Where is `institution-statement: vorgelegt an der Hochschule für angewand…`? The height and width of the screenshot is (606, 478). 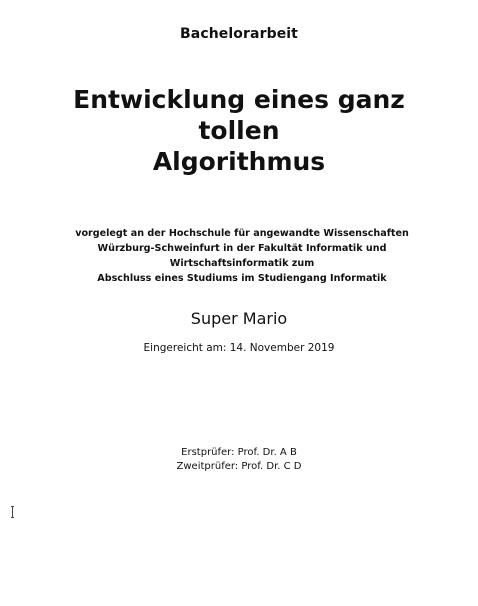
institution-statement: vorgelegt an der Hochschule für angewand… is located at coordinates (242, 256).